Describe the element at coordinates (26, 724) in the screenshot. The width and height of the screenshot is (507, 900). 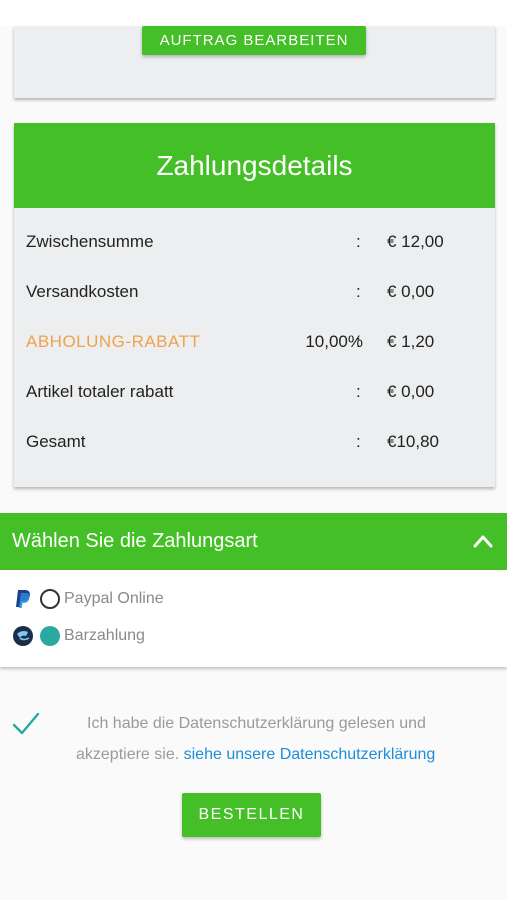
I see `checkmark-icon` at that location.